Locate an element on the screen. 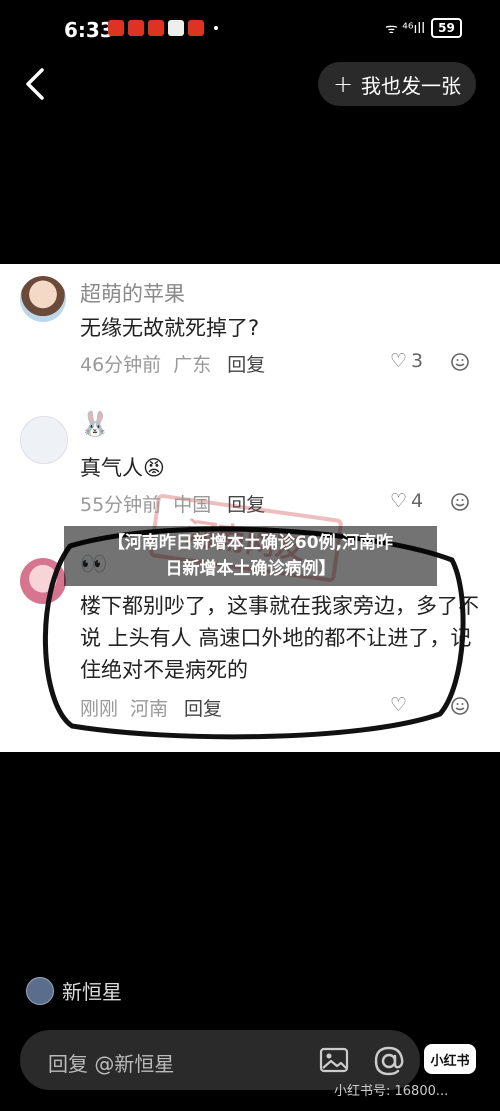  status-notification-icons is located at coordinates (156, 28).